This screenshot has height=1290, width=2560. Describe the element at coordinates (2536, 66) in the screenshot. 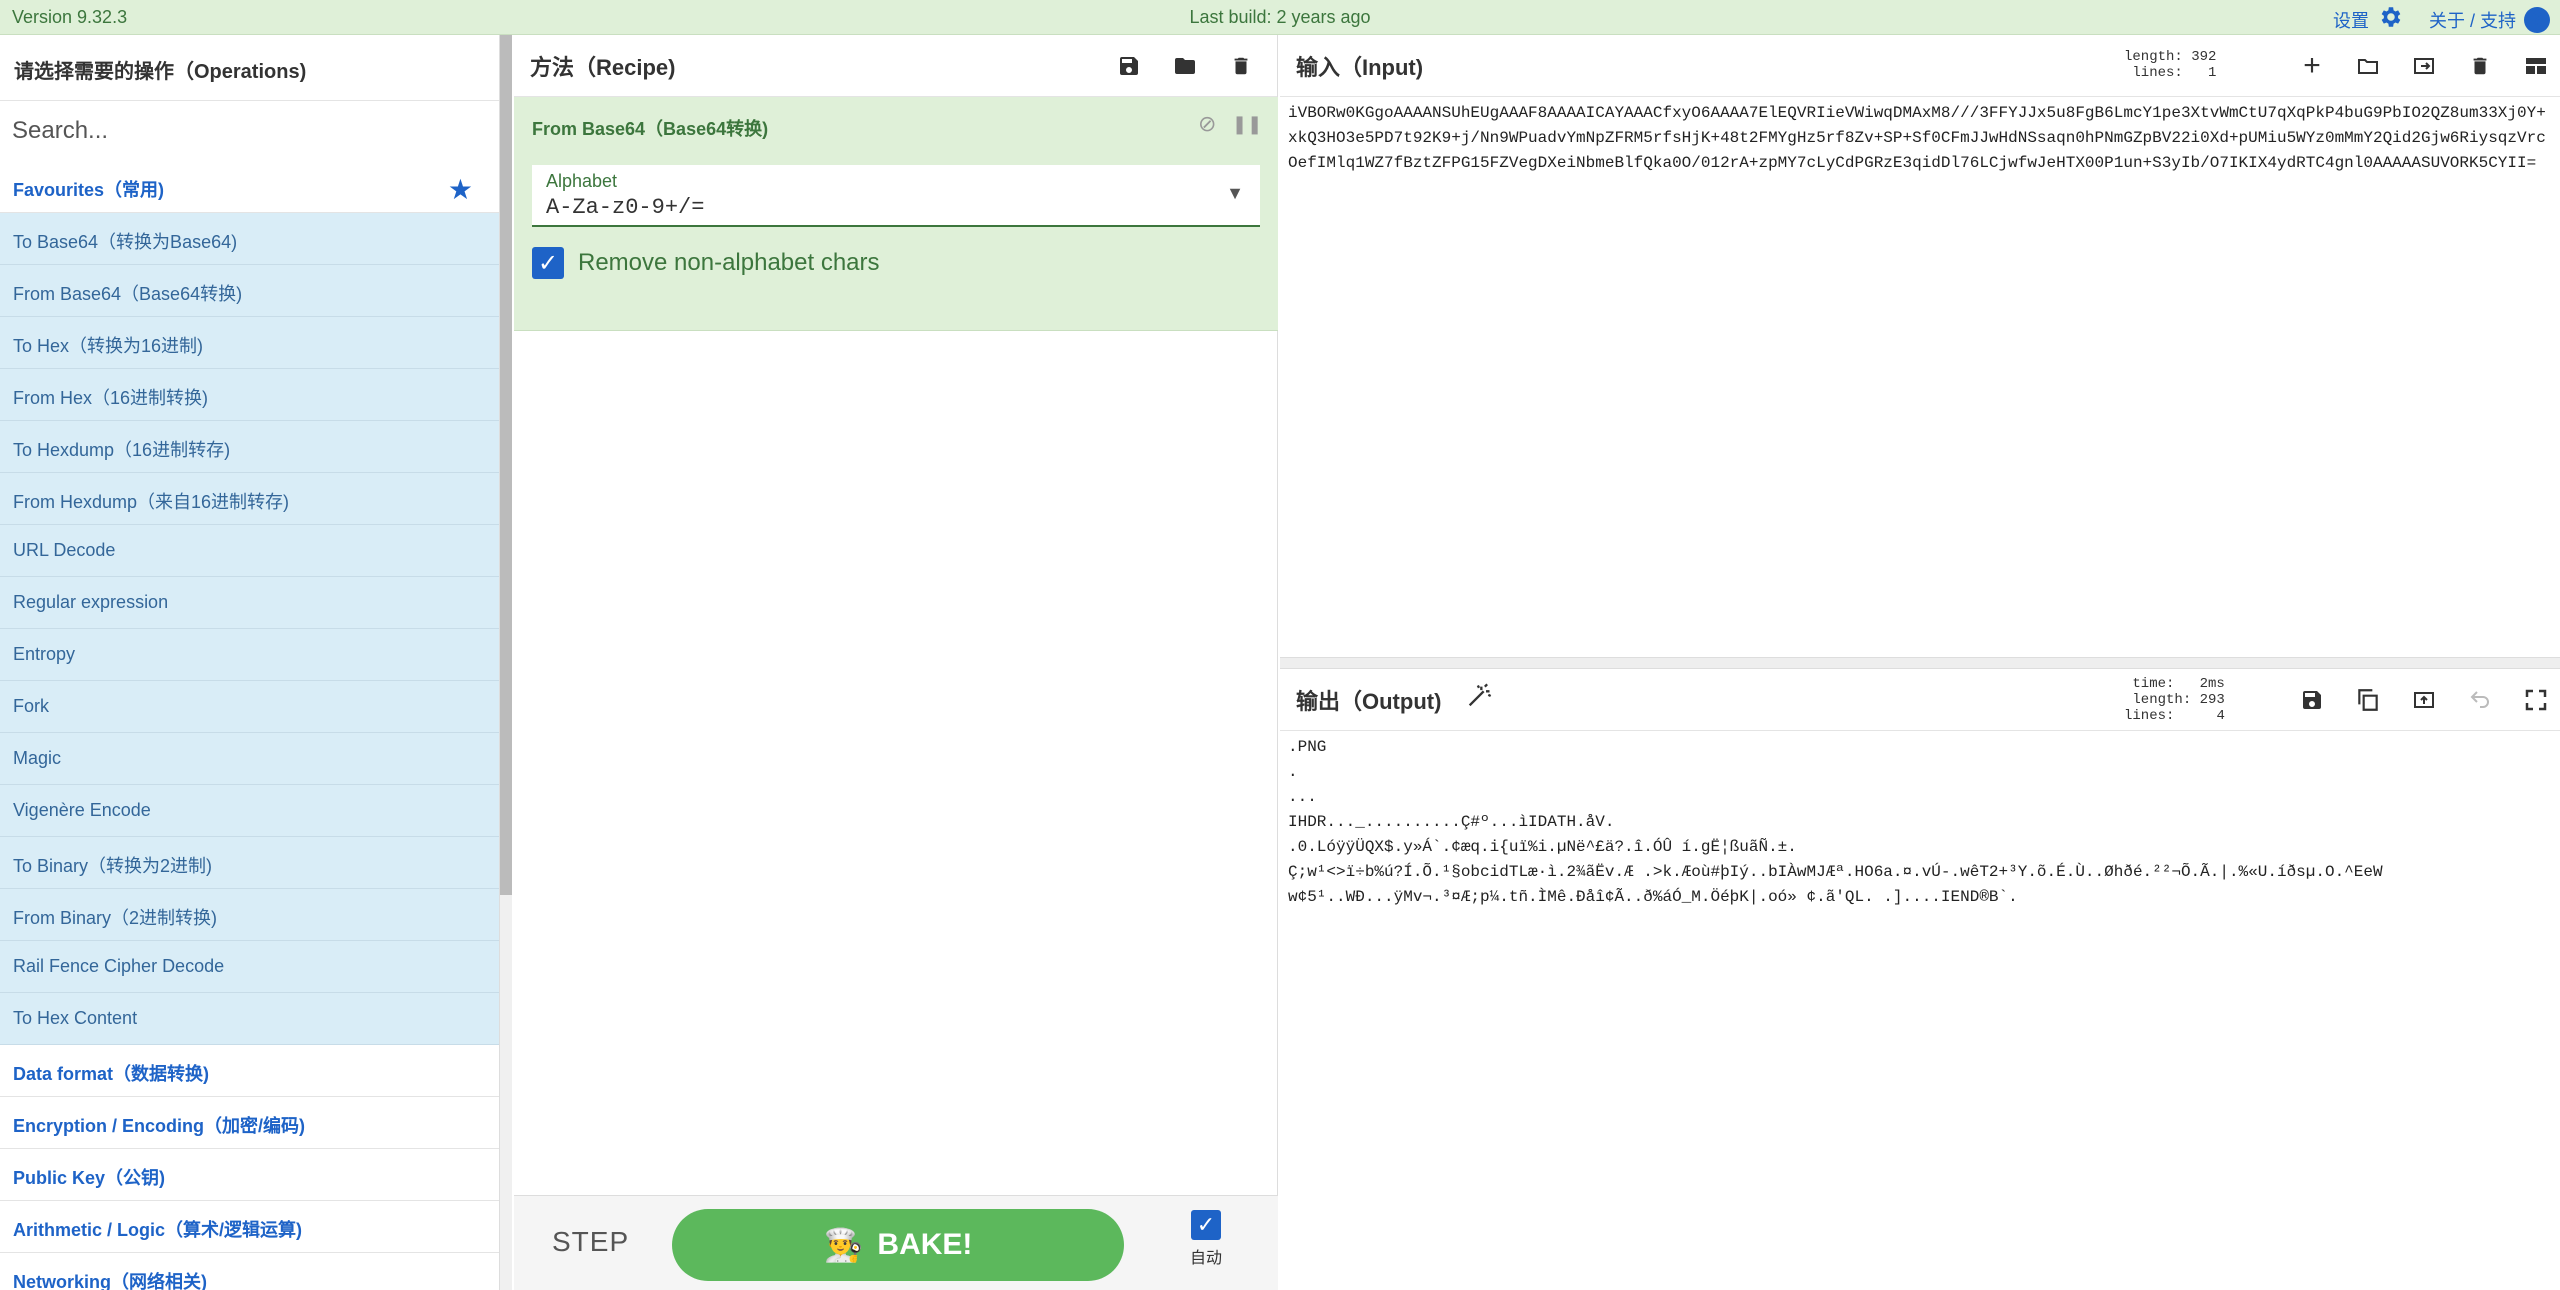

I see `layout-icon` at that location.